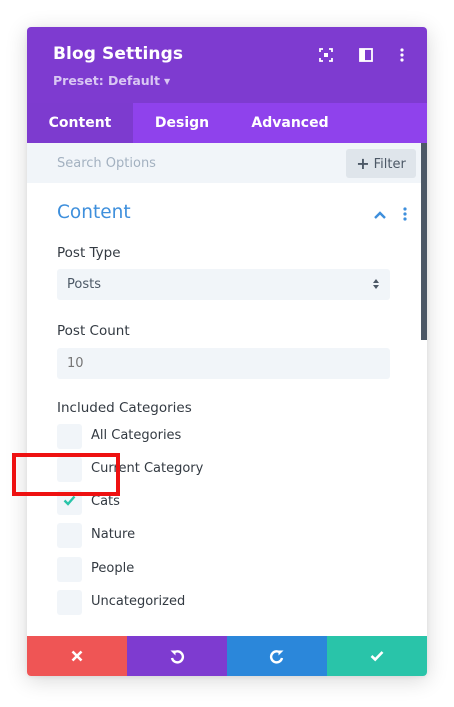 Image resolution: width=454 pixels, height=707 pixels. I want to click on redo-button, so click(277, 656).